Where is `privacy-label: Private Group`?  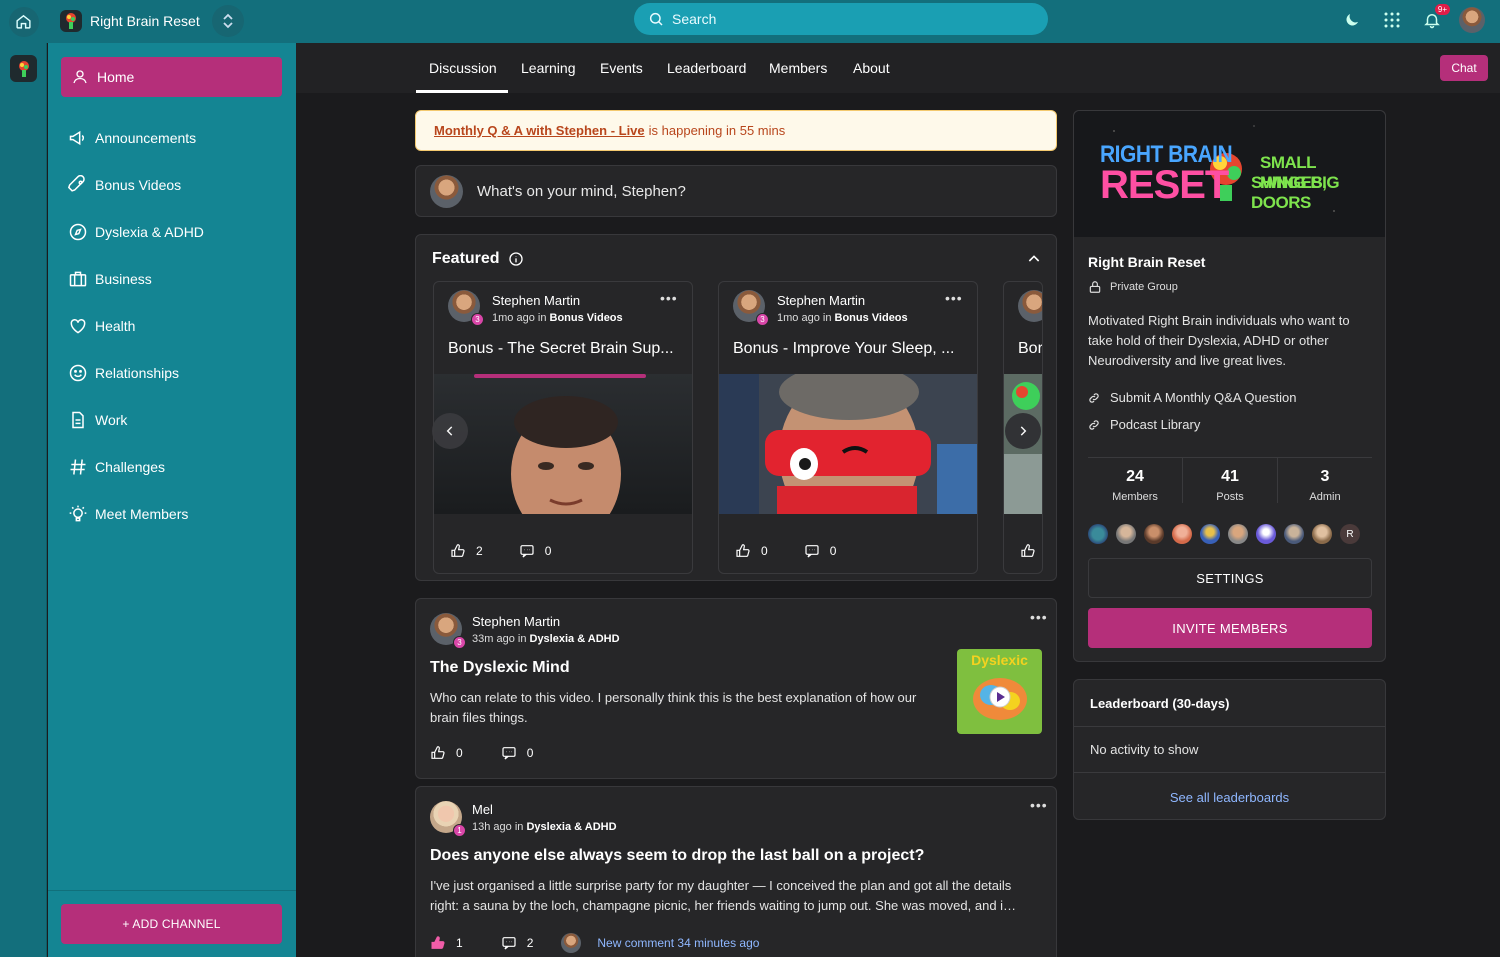
privacy-label: Private Group is located at coordinates (1133, 287).